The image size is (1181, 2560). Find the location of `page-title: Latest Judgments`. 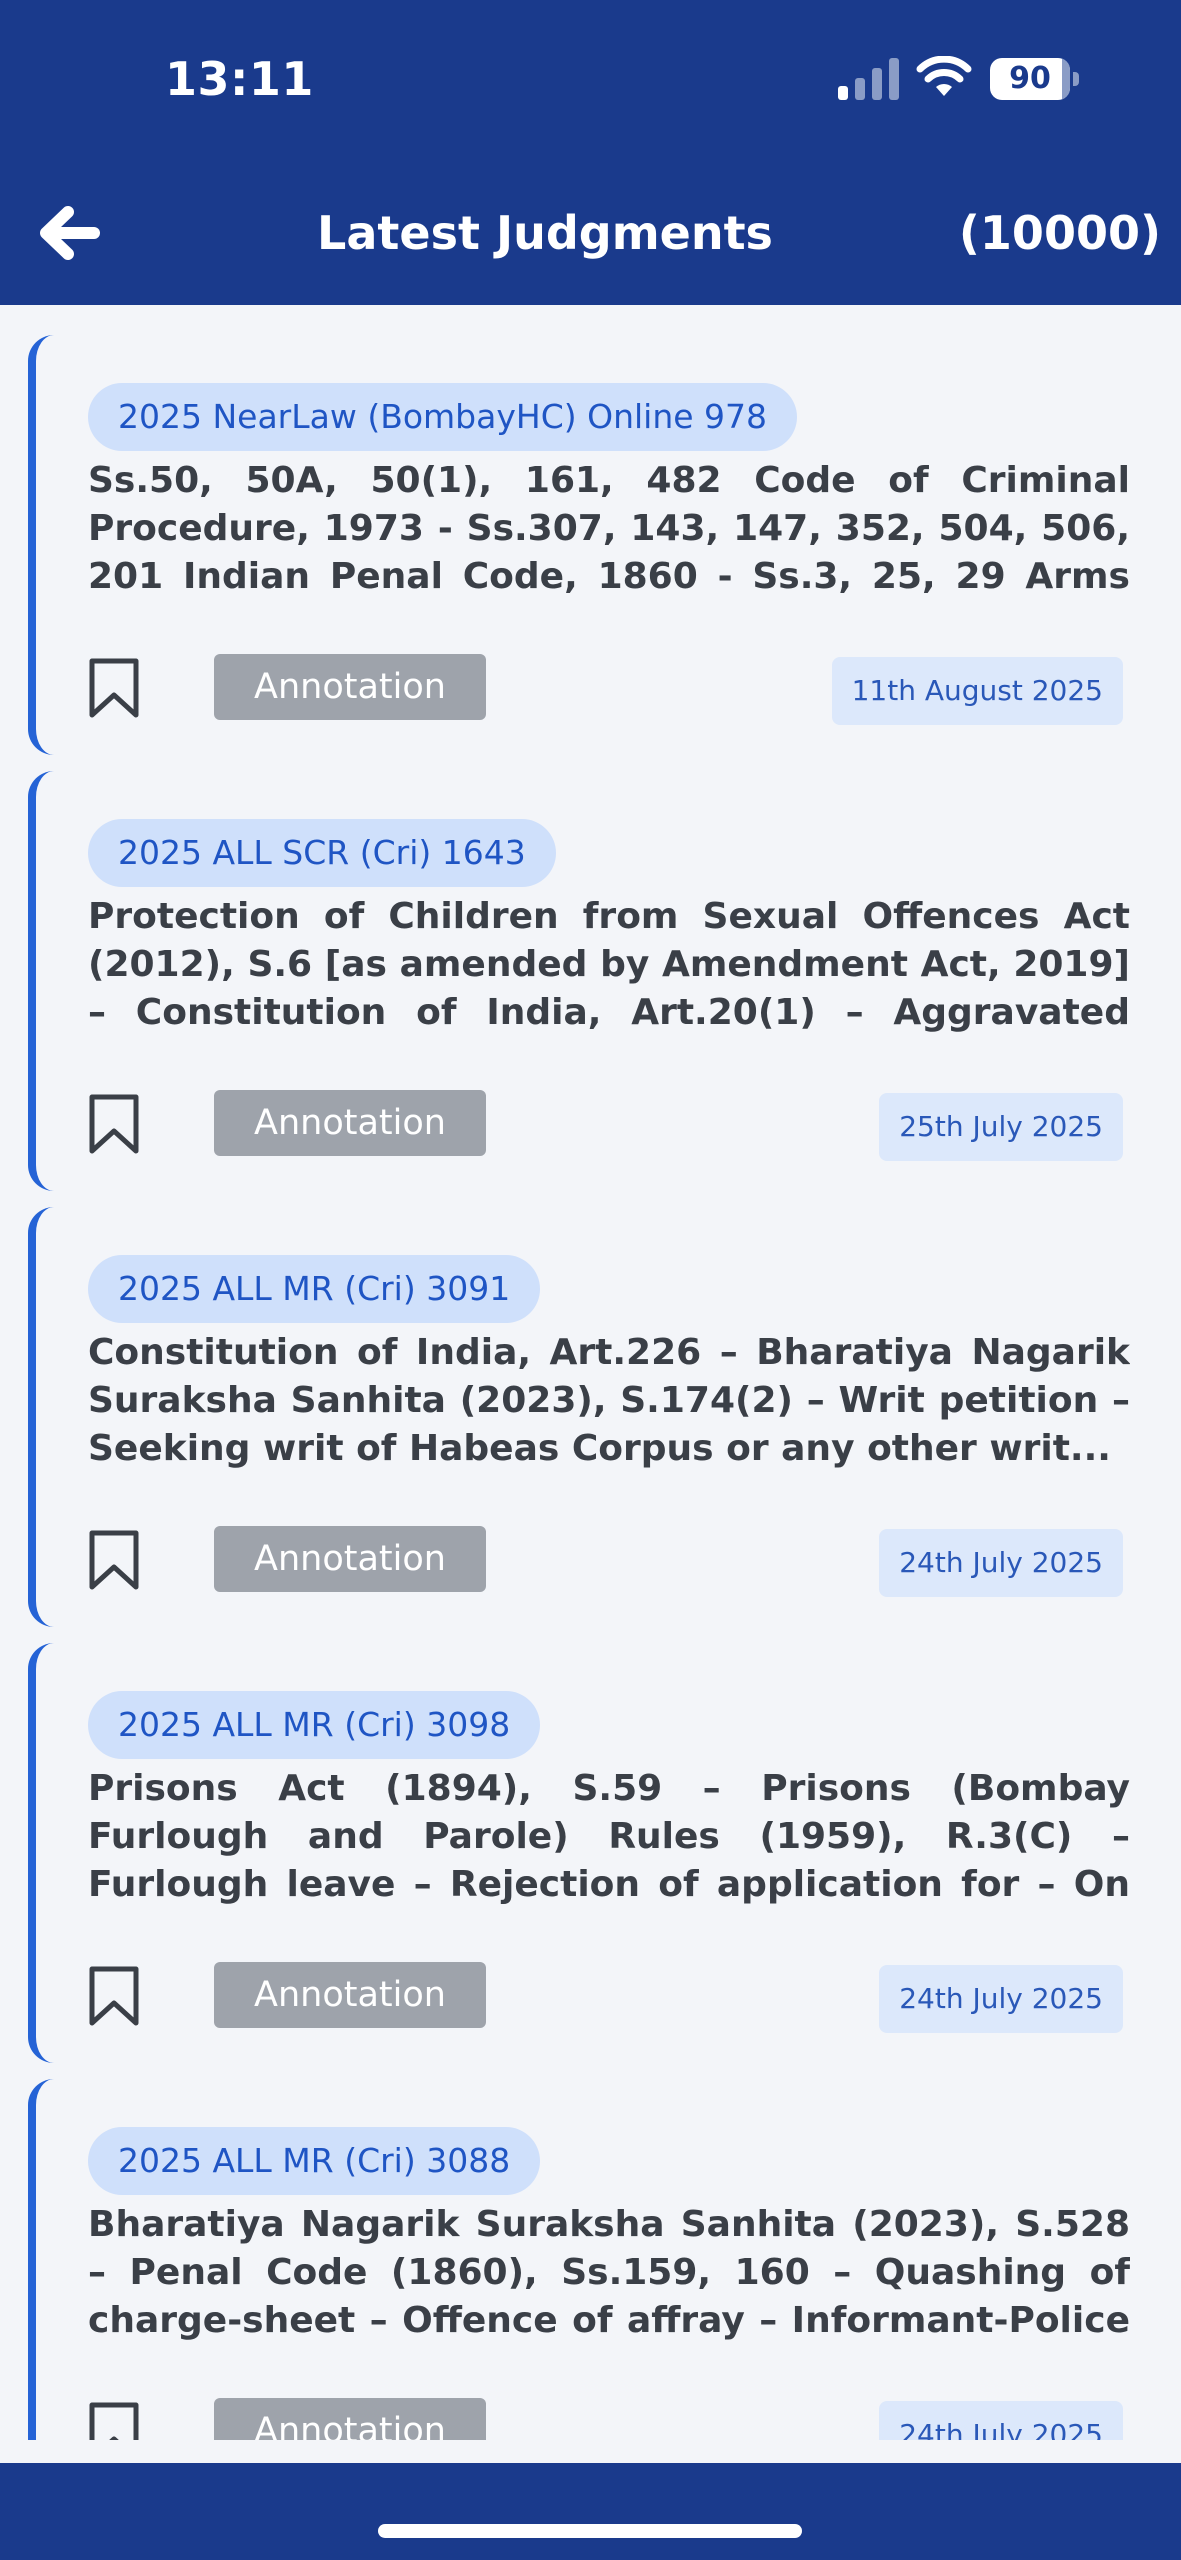

page-title: Latest Judgments is located at coordinates (545, 233).